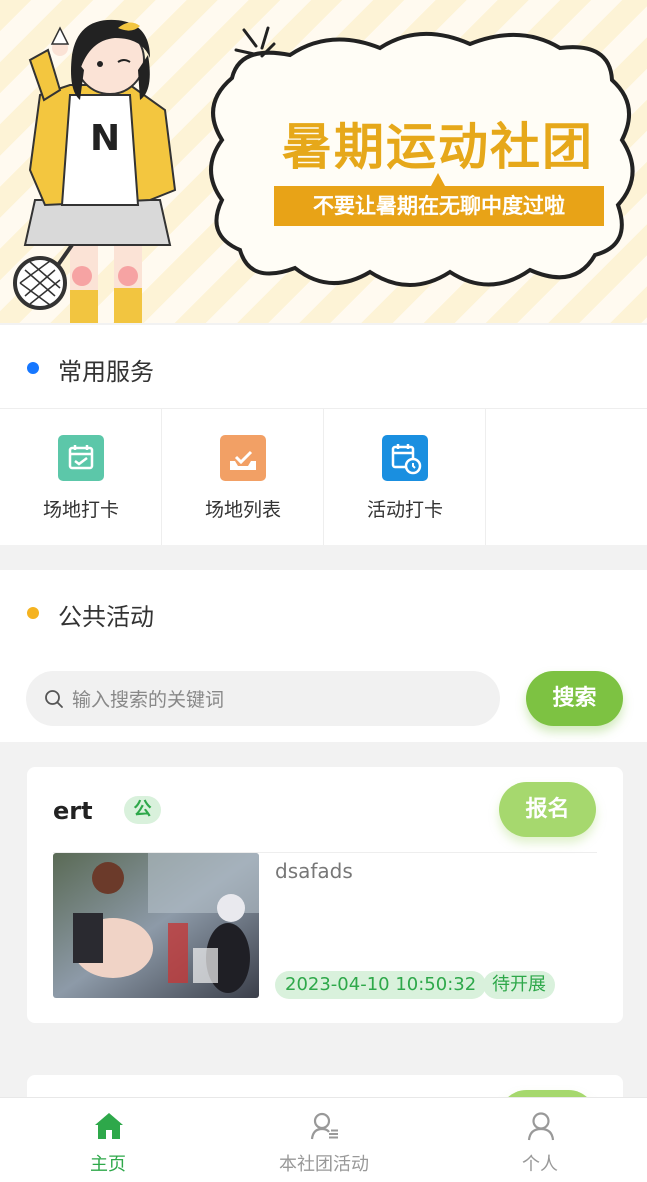  I want to click on public-activities-header: 公共活动, so click(323, 612).